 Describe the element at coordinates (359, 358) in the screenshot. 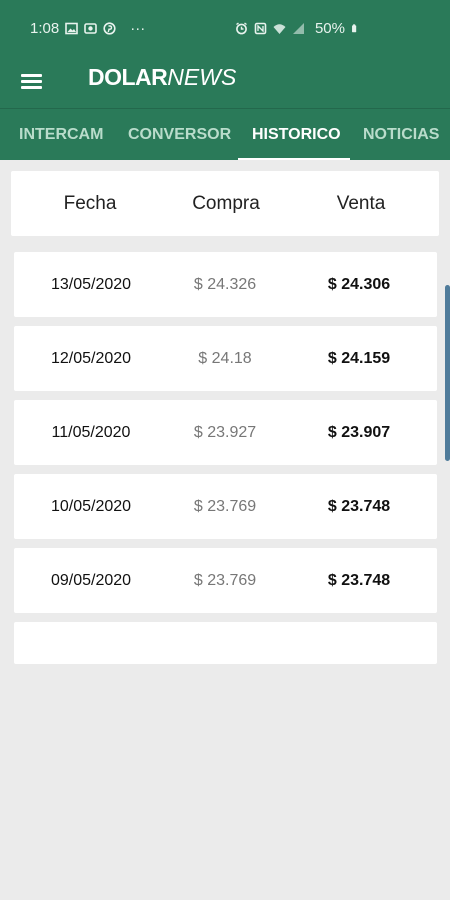

I see `row-sell-price: $ 24.159` at that location.